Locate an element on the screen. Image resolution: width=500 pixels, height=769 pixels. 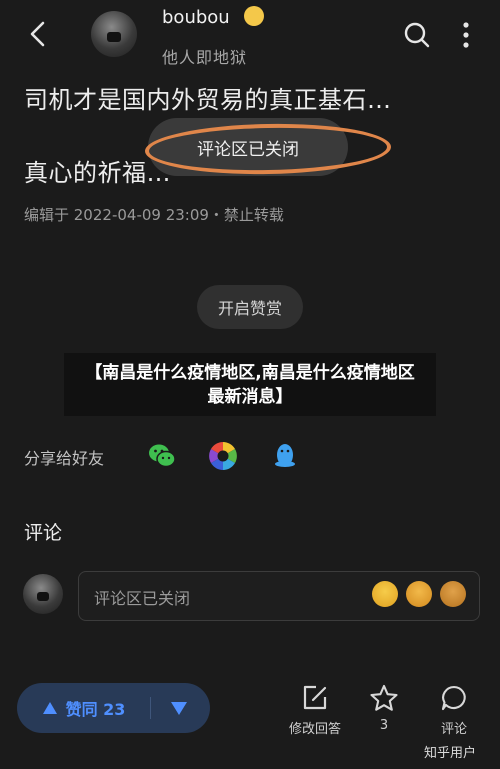
edit-answer-button: 修改回答 is located at coordinates (315, 710).